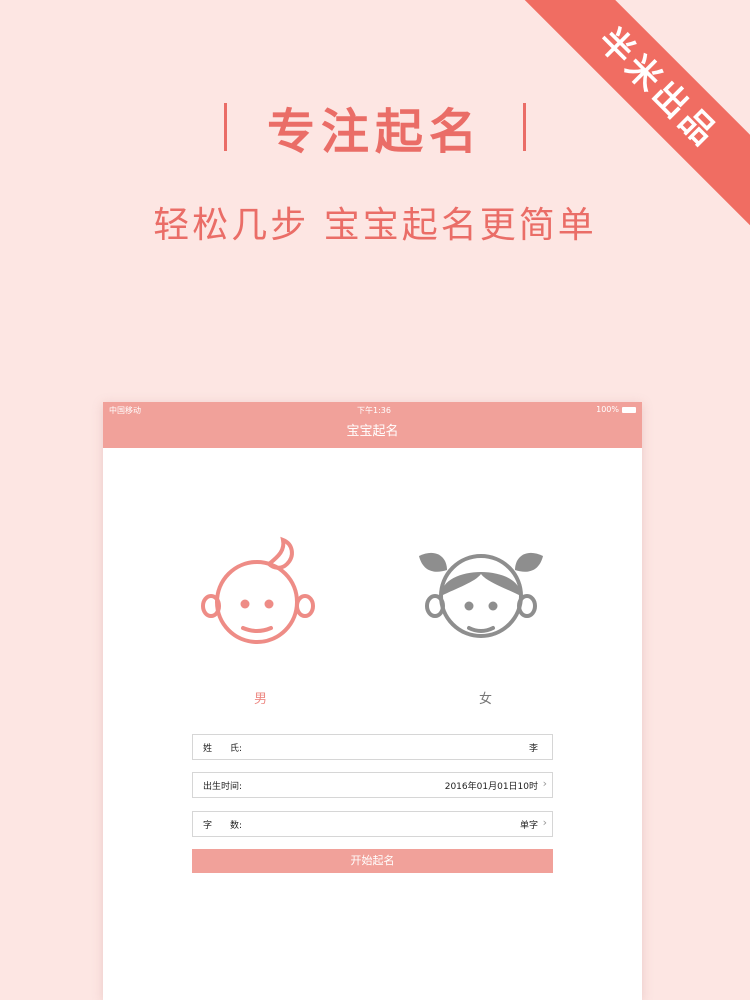 Image resolution: width=750 pixels, height=1000 pixels. Describe the element at coordinates (375, 225) in the screenshot. I see `promo-subline: 轻松几步 宝宝起名更简单` at that location.